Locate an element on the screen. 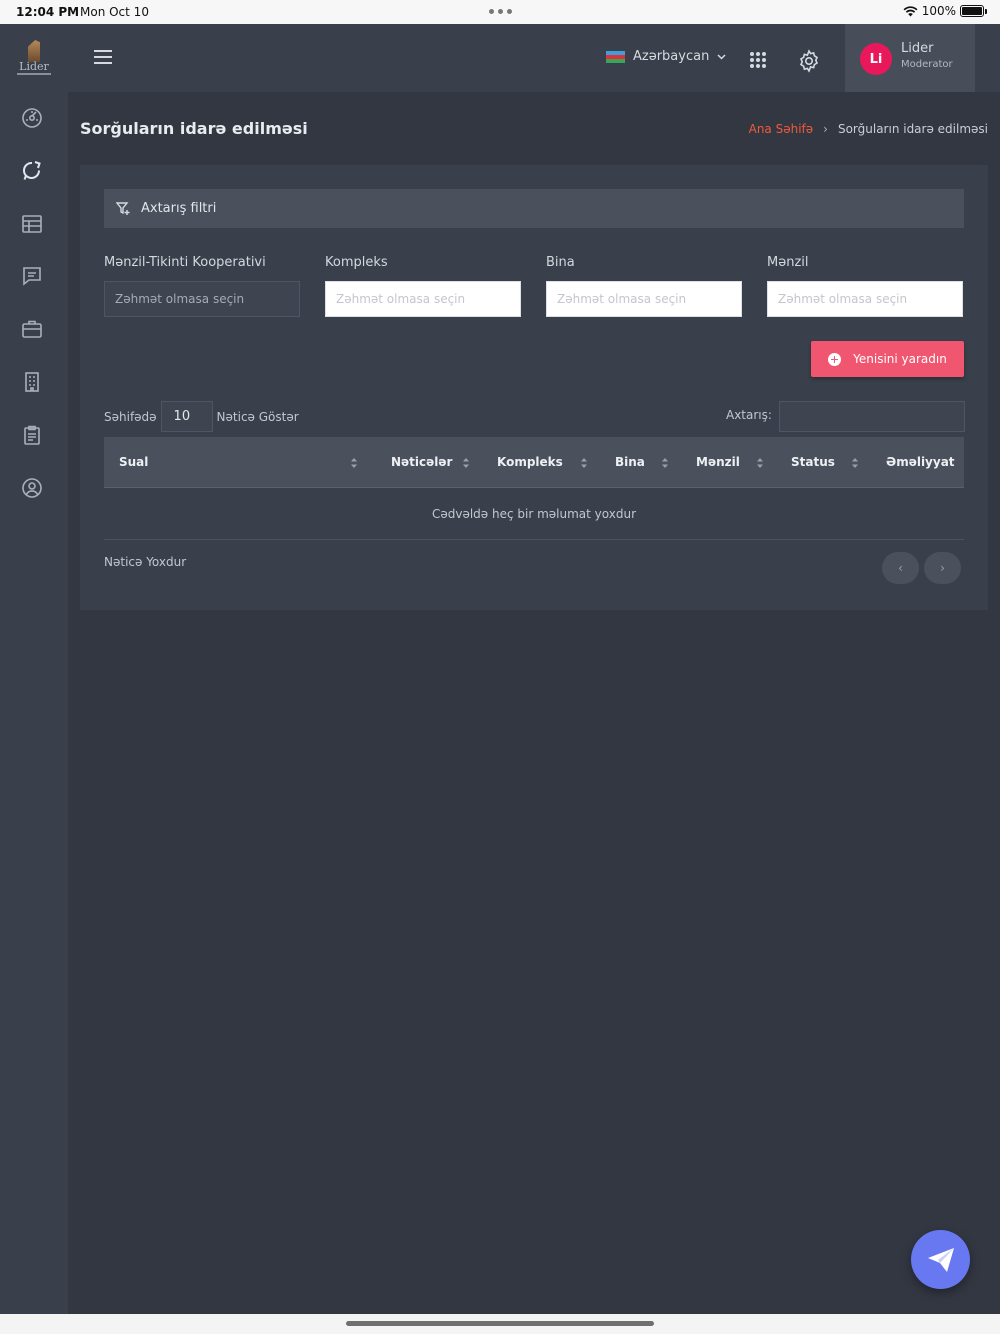 The width and height of the screenshot is (1000, 1334). language-label: Azərbaycan is located at coordinates (671, 56).